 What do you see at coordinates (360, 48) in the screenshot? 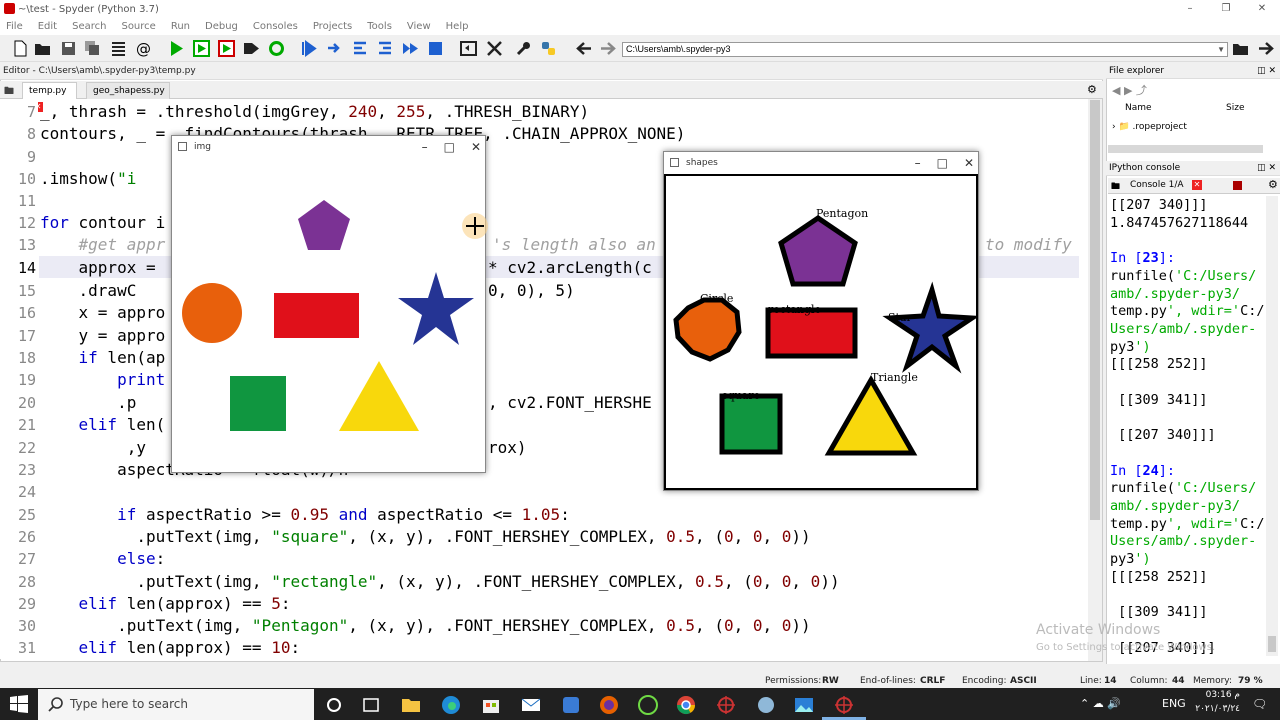
I see `step-into-icon` at bounding box center [360, 48].